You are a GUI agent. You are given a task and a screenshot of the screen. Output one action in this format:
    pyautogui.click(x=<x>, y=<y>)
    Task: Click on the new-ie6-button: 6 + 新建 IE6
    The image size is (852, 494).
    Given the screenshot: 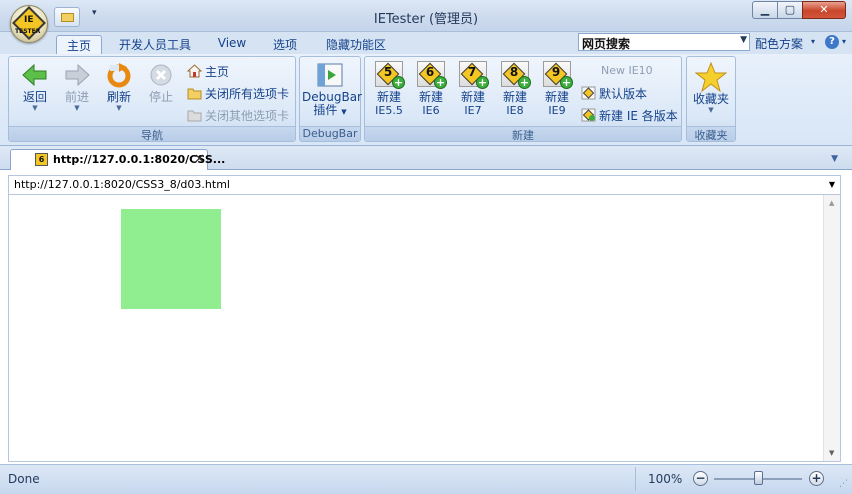 What is the action you would take?
    pyautogui.click(x=431, y=89)
    